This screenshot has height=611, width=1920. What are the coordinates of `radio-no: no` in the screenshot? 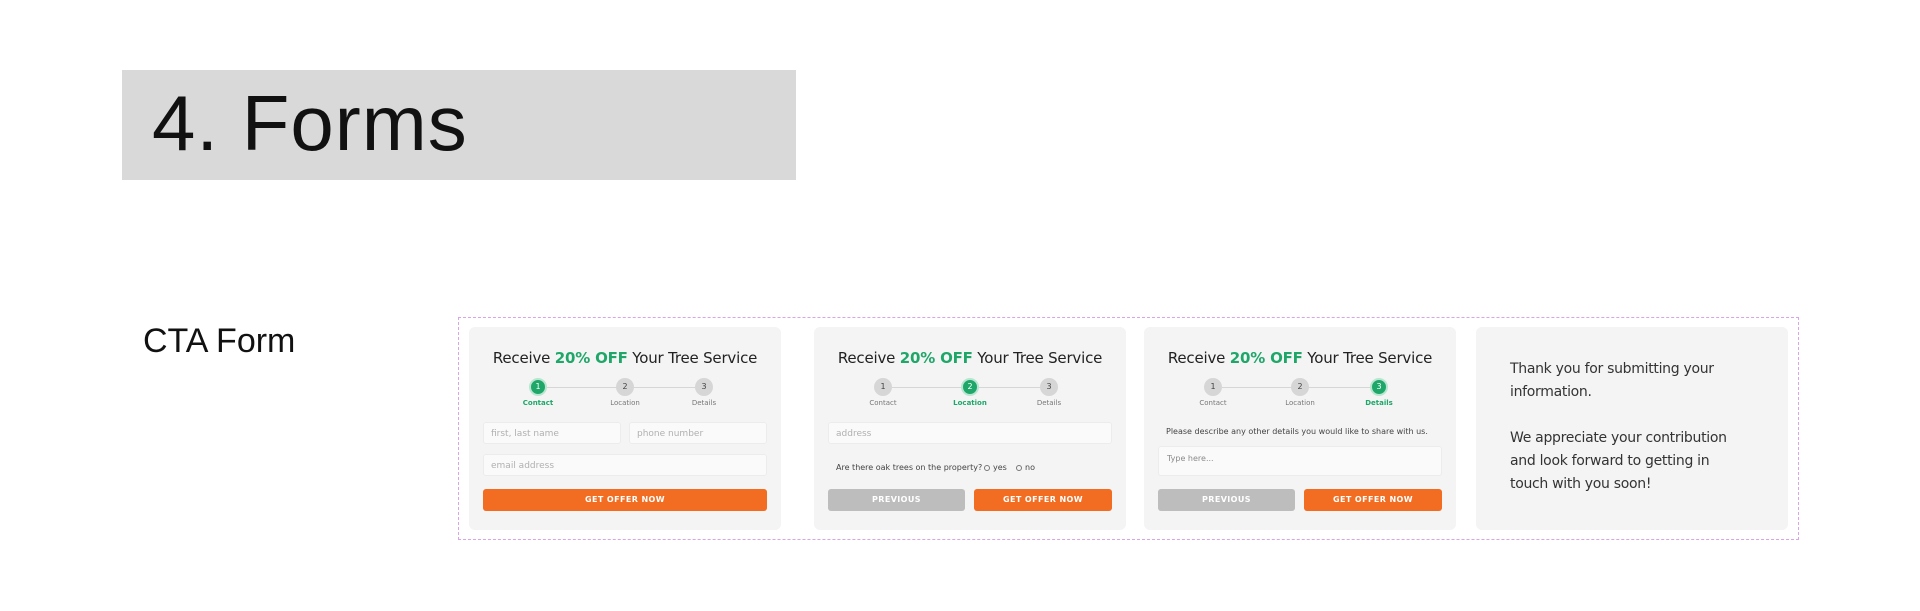 It's located at (1025, 467).